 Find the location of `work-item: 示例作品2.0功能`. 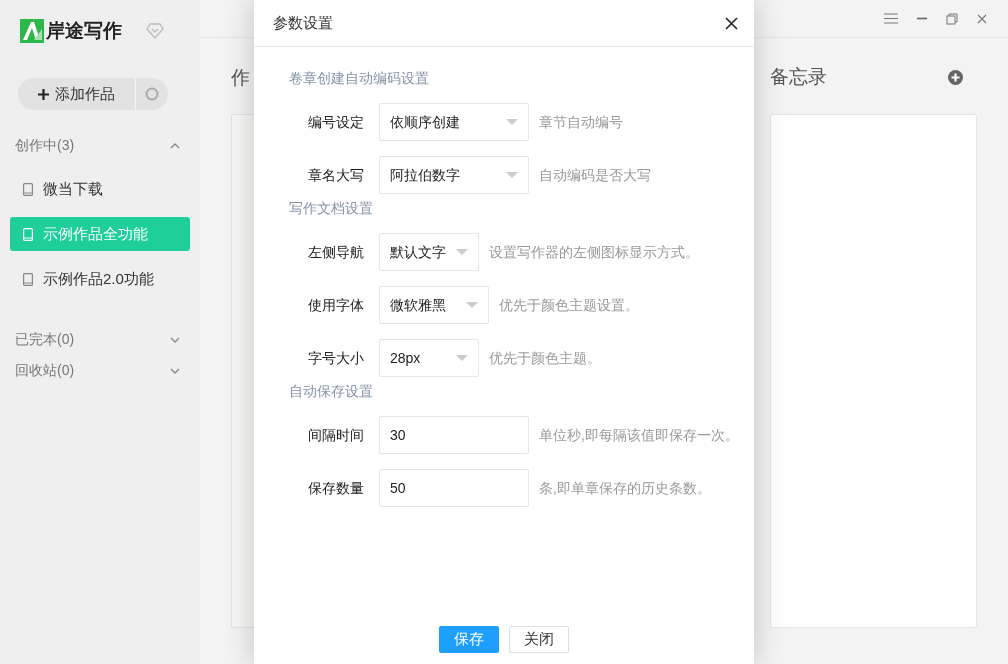

work-item: 示例作品2.0功能 is located at coordinates (100, 279).